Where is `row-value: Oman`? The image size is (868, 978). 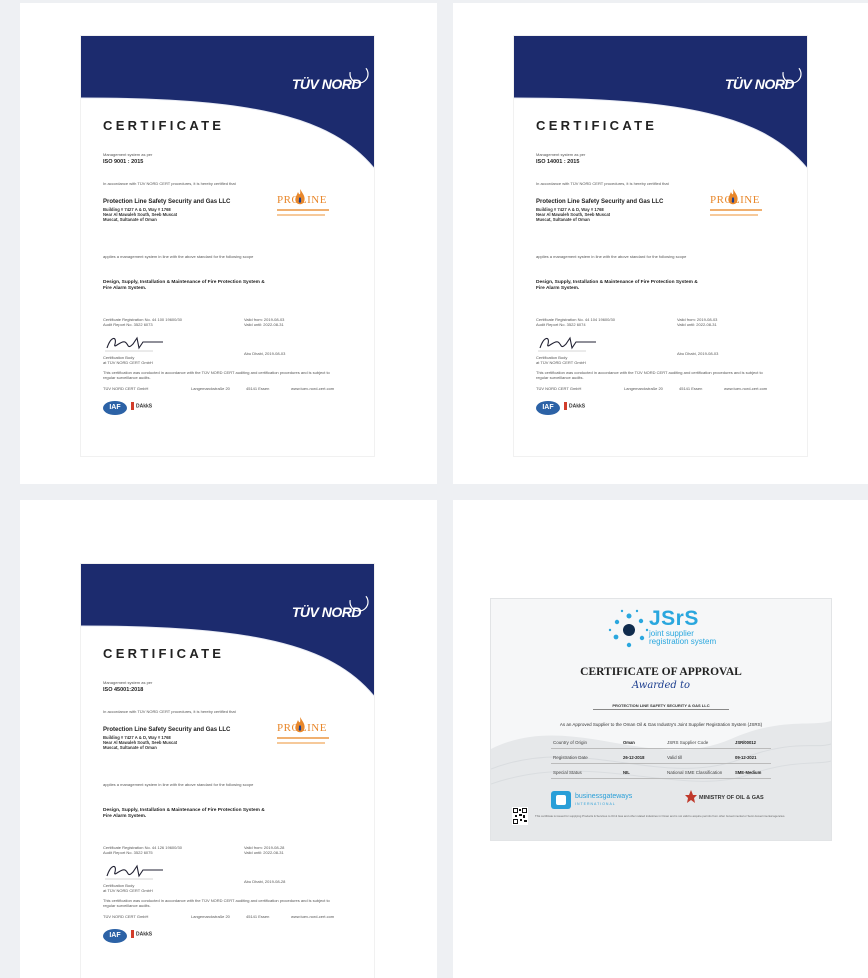 row-value: Oman is located at coordinates (629, 742).